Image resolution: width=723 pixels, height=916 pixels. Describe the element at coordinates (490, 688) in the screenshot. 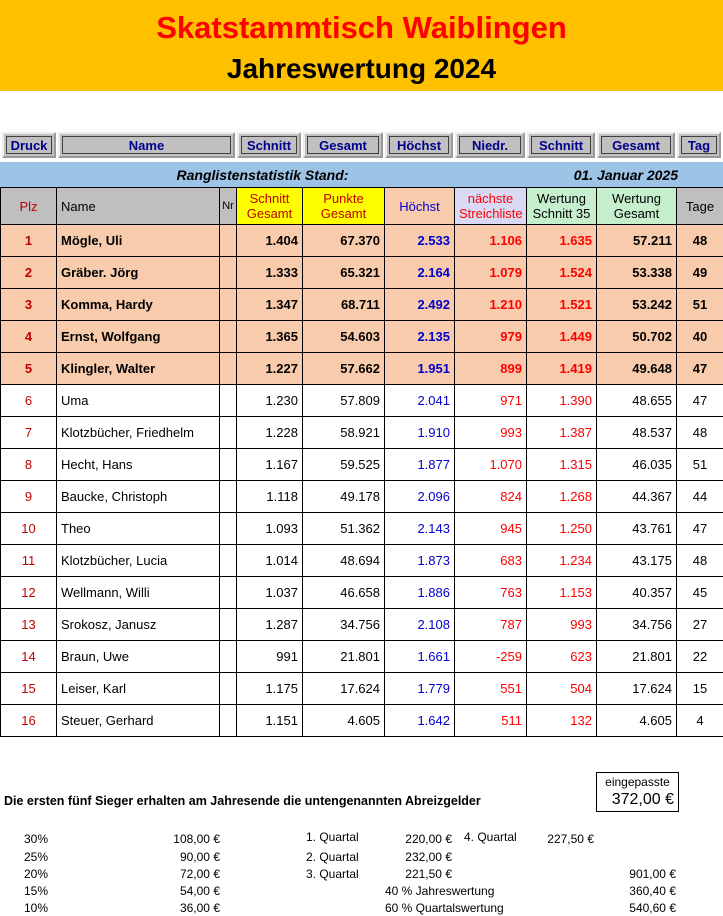

I see `cell-streichliste: 551` at that location.